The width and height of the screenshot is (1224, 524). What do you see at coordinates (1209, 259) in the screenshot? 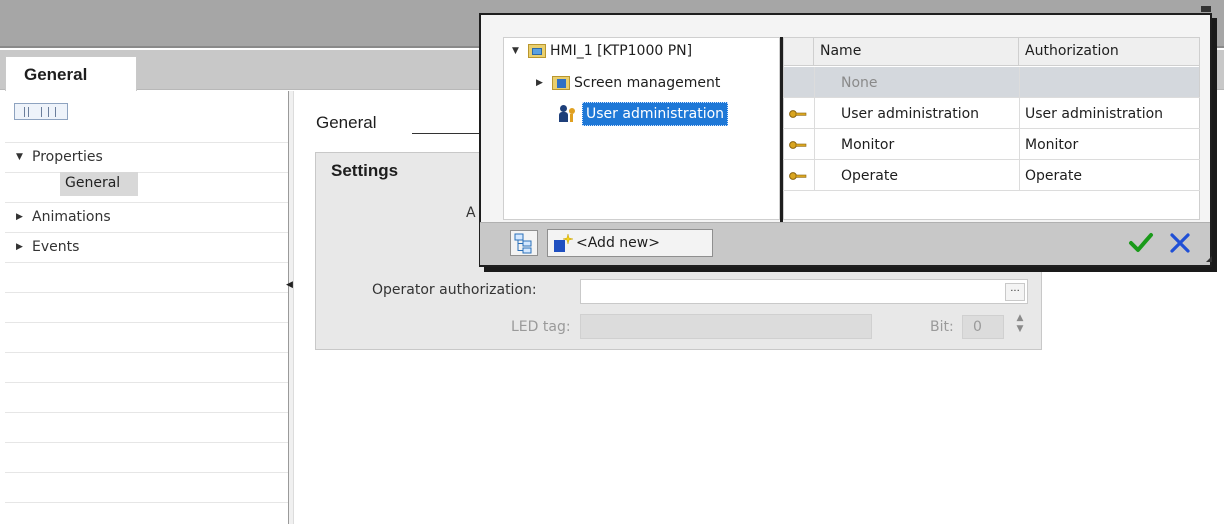
I see `resize-grip-icon` at bounding box center [1209, 259].